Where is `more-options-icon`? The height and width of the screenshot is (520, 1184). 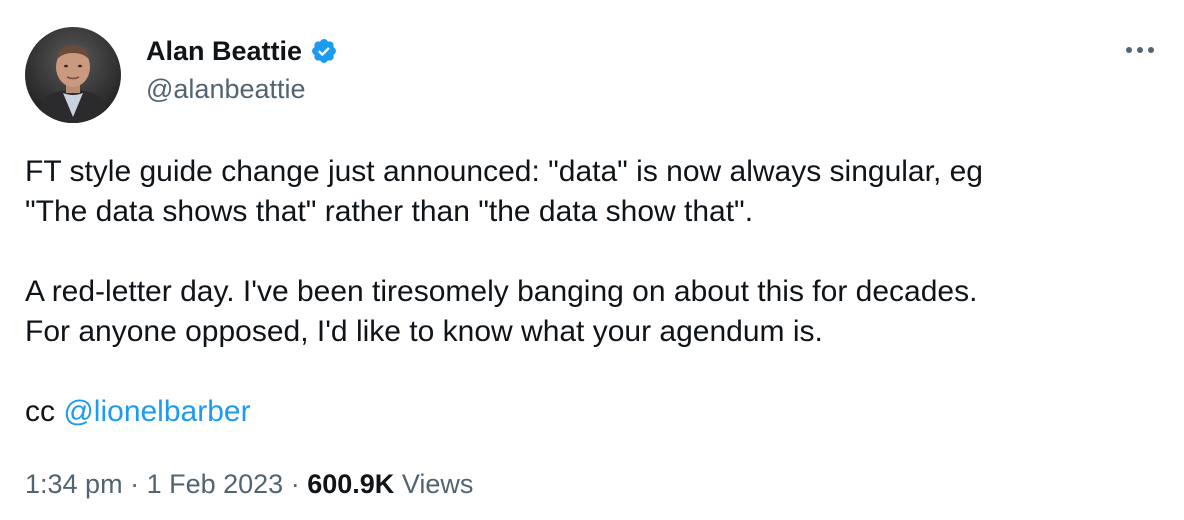
more-options-icon is located at coordinates (1140, 50).